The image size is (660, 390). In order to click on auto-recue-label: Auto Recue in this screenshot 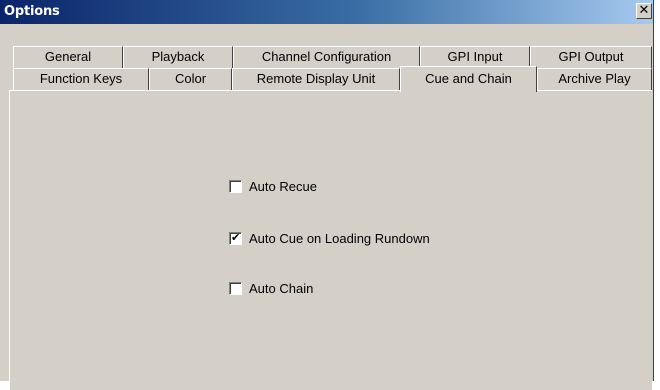, I will do `click(283, 186)`.